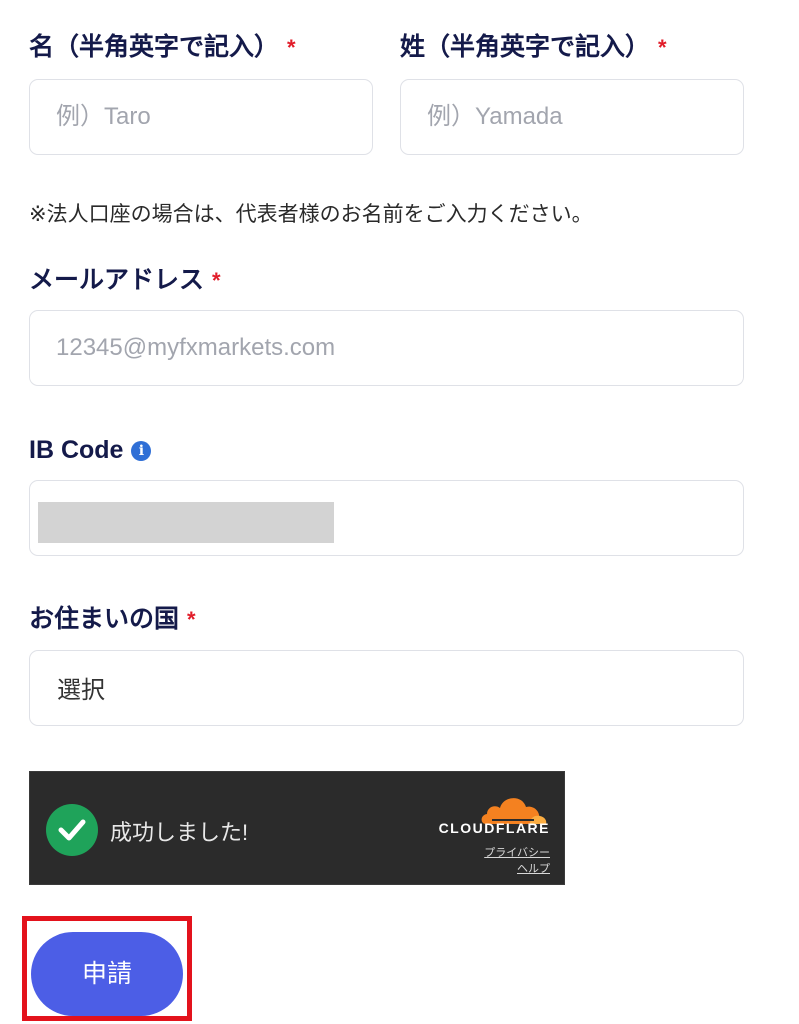  What do you see at coordinates (72, 830) in the screenshot?
I see `success-check-icon` at bounding box center [72, 830].